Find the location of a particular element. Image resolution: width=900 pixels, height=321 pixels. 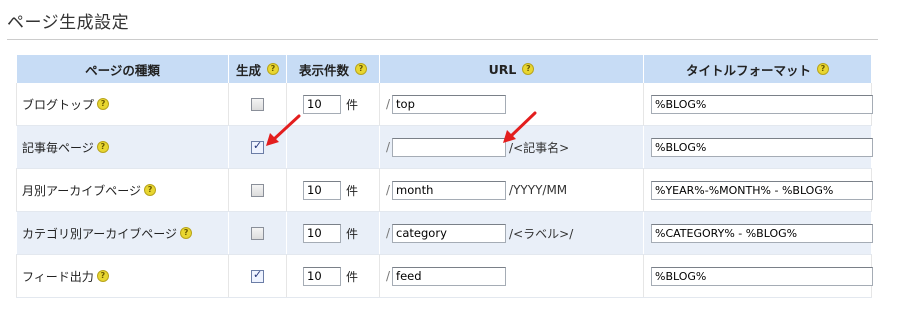

table-header-row: ページの種類 生成? 表示件数? URL? タイトルフォーマット? is located at coordinates (444, 69).